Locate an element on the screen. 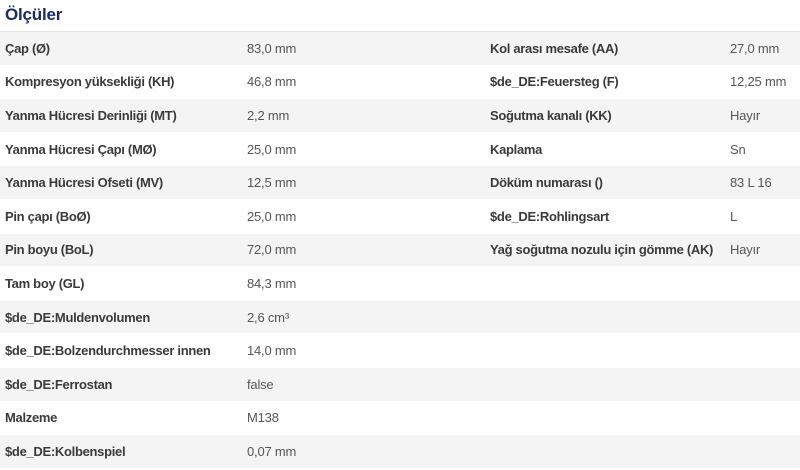  spec-row: Kol arası mesafe (AA) 27,0 mm is located at coordinates (642, 49).